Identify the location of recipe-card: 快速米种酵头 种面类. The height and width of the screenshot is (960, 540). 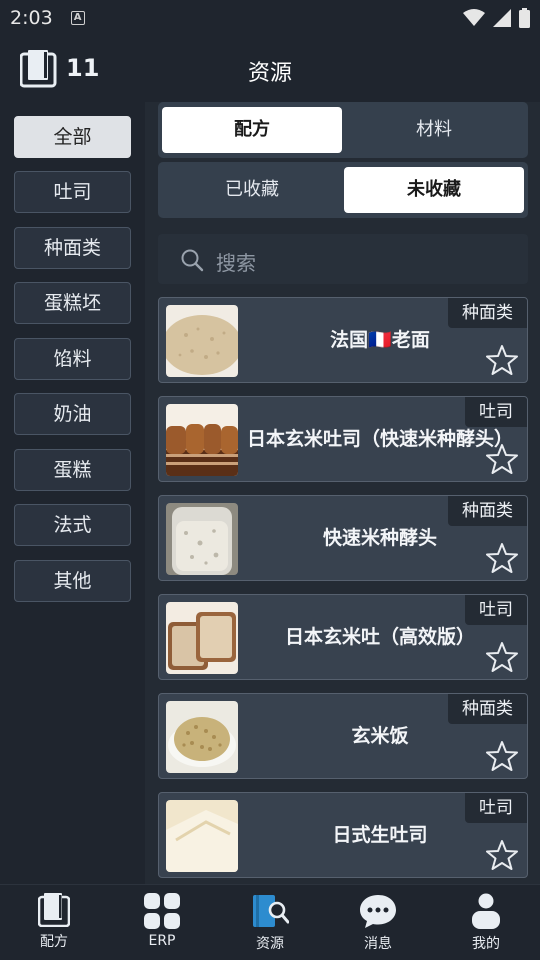
(343, 538).